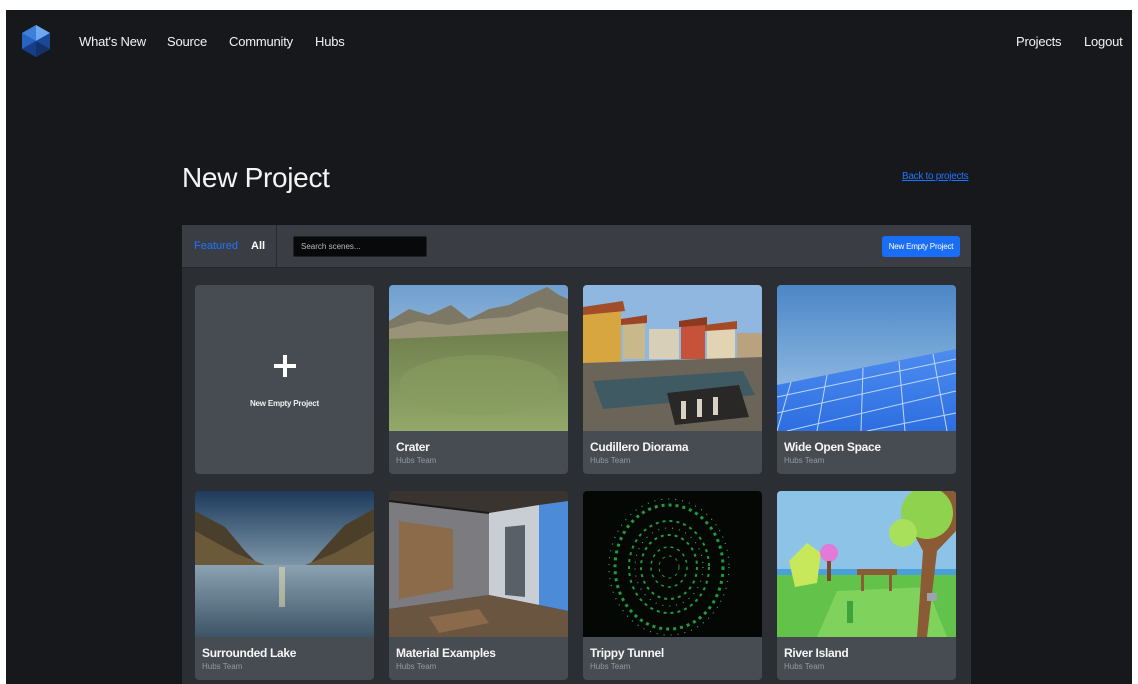  Describe the element at coordinates (284, 403) in the screenshot. I see `empty-card-label: New Empty Project` at that location.